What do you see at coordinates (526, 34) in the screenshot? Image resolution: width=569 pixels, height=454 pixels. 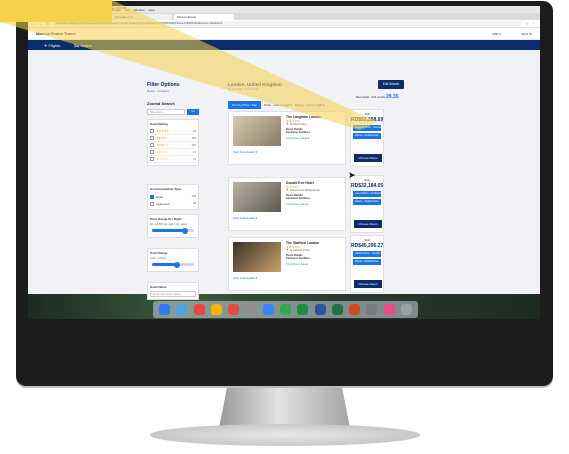 I see `sign-in-link: SIGN IN` at bounding box center [526, 34].